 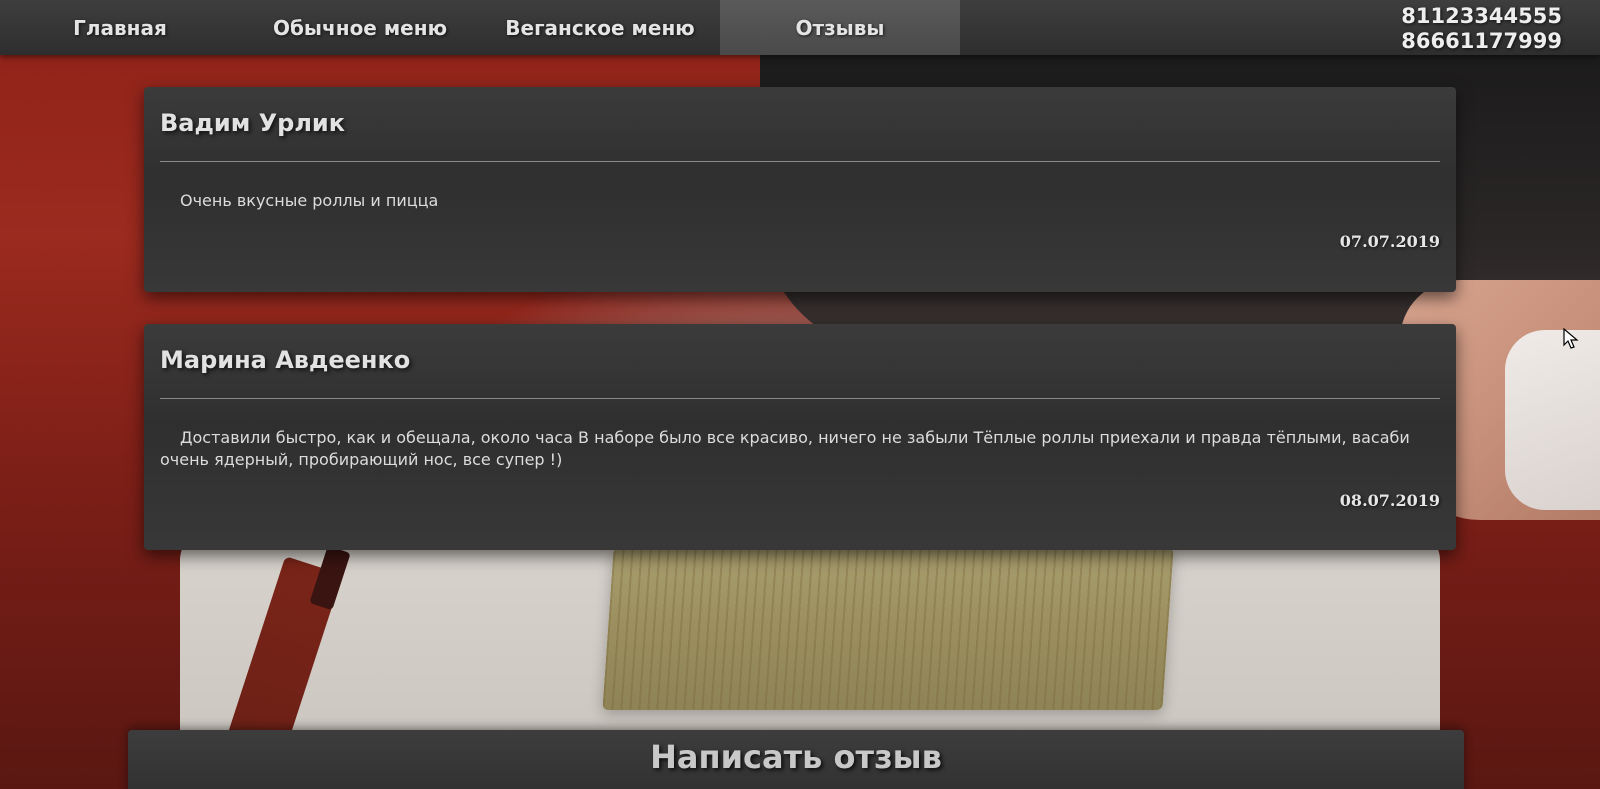 I want to click on nav-item-regular-menu: Обычное меню, so click(x=360, y=27).